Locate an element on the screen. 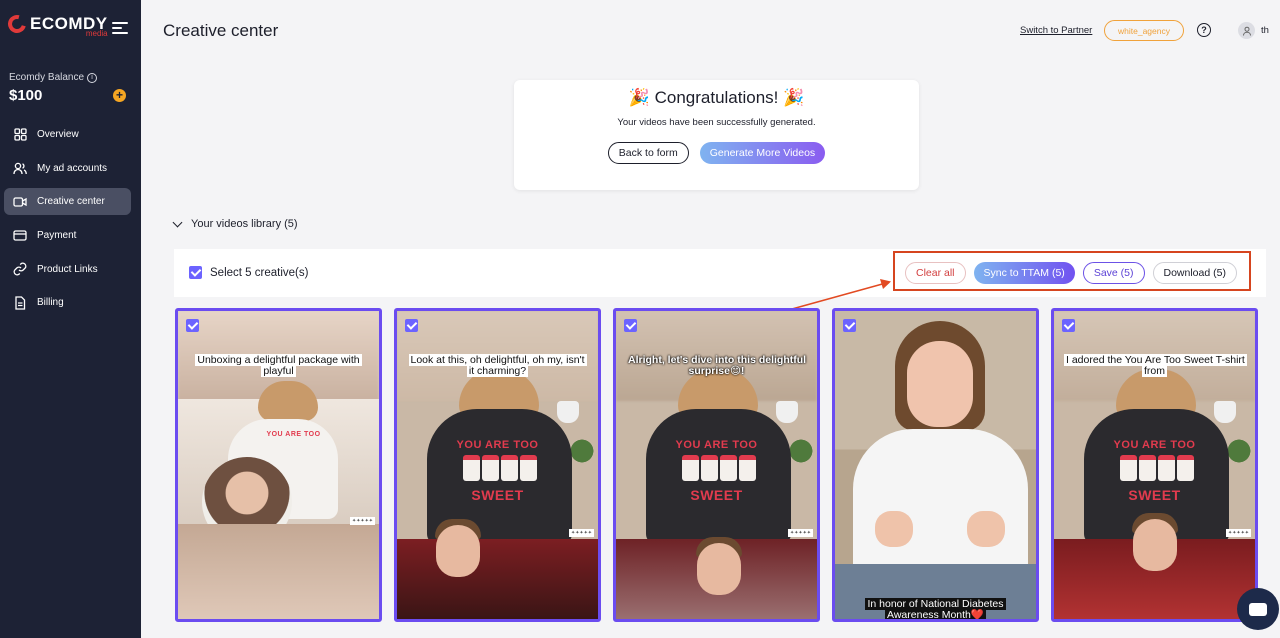  collapse-menu-icon is located at coordinates (120, 29).